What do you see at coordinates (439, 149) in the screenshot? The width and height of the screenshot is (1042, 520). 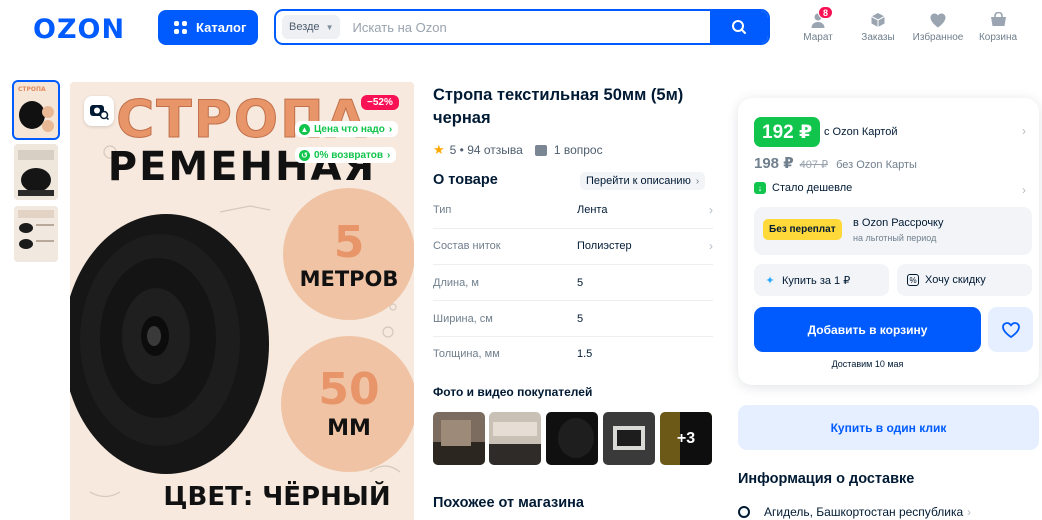 I see `star-icon: ★` at bounding box center [439, 149].